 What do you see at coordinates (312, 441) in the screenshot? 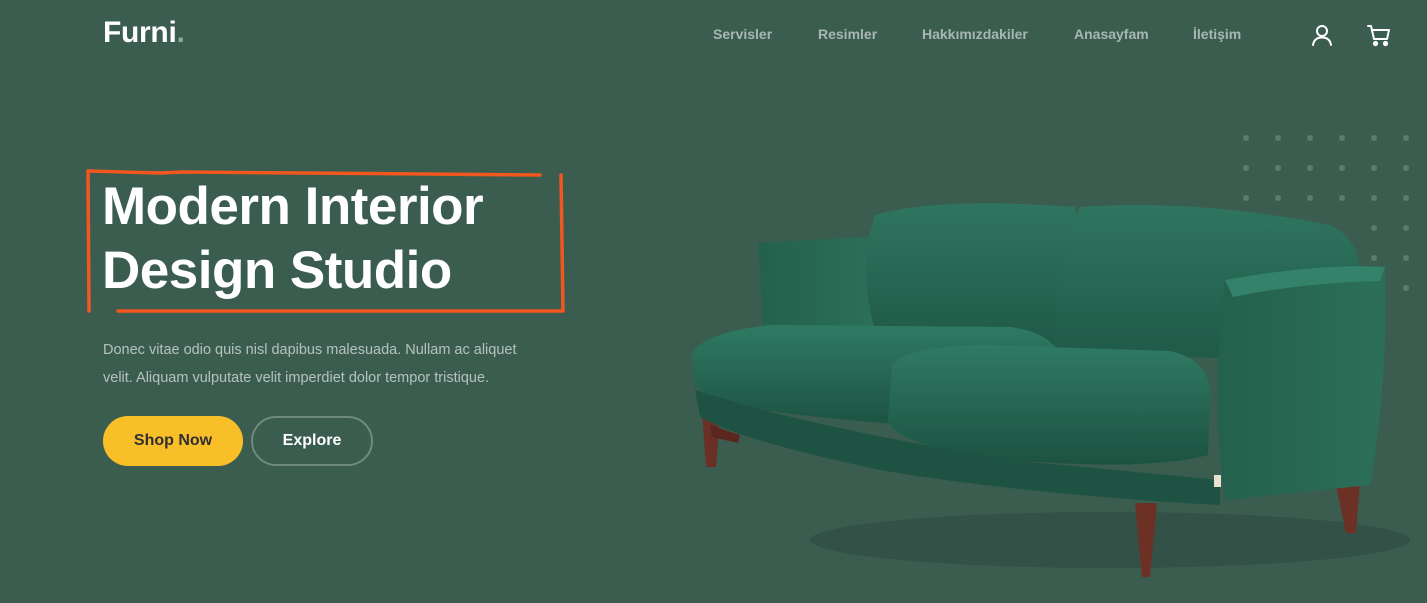
I see `explore-button: Explore` at bounding box center [312, 441].